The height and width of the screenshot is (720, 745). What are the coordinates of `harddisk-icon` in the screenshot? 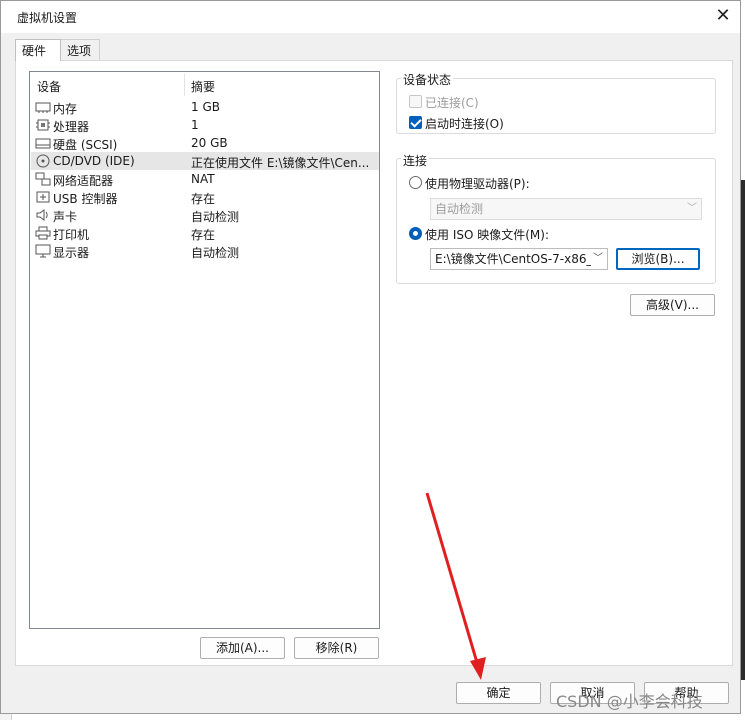 It's located at (43, 143).